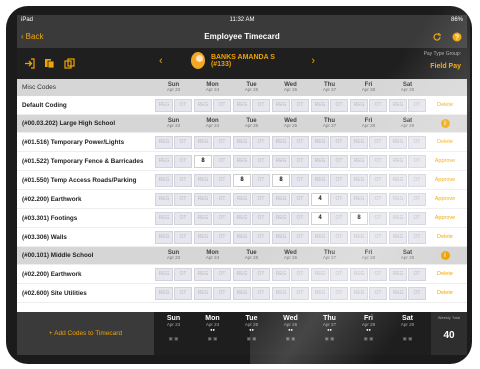 The image size is (480, 369). I want to click on refresh-icon, so click(437, 37).